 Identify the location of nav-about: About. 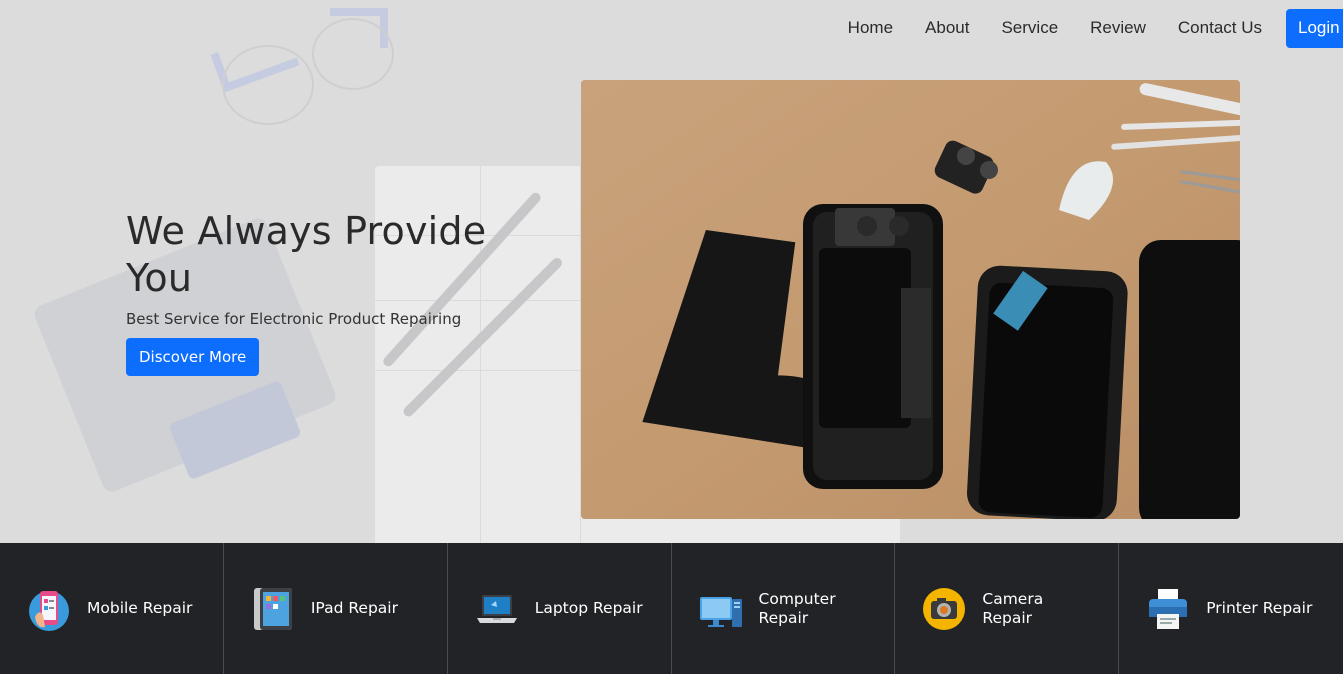
(947, 28).